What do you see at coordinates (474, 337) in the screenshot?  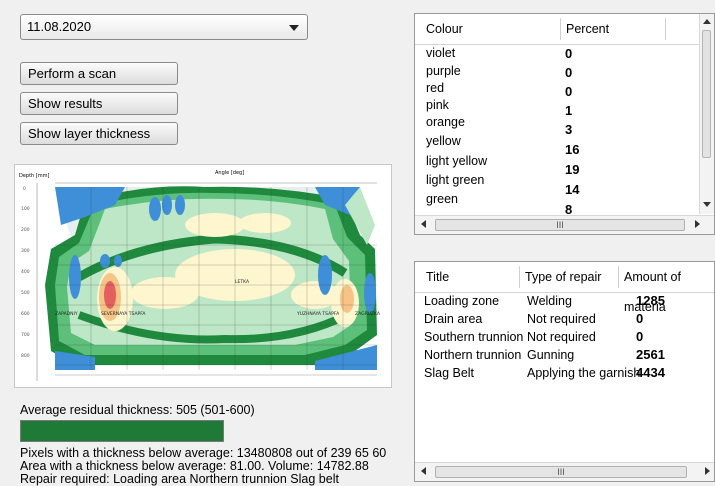 I see `repair-table-cell-title: Southern trunnion` at bounding box center [474, 337].